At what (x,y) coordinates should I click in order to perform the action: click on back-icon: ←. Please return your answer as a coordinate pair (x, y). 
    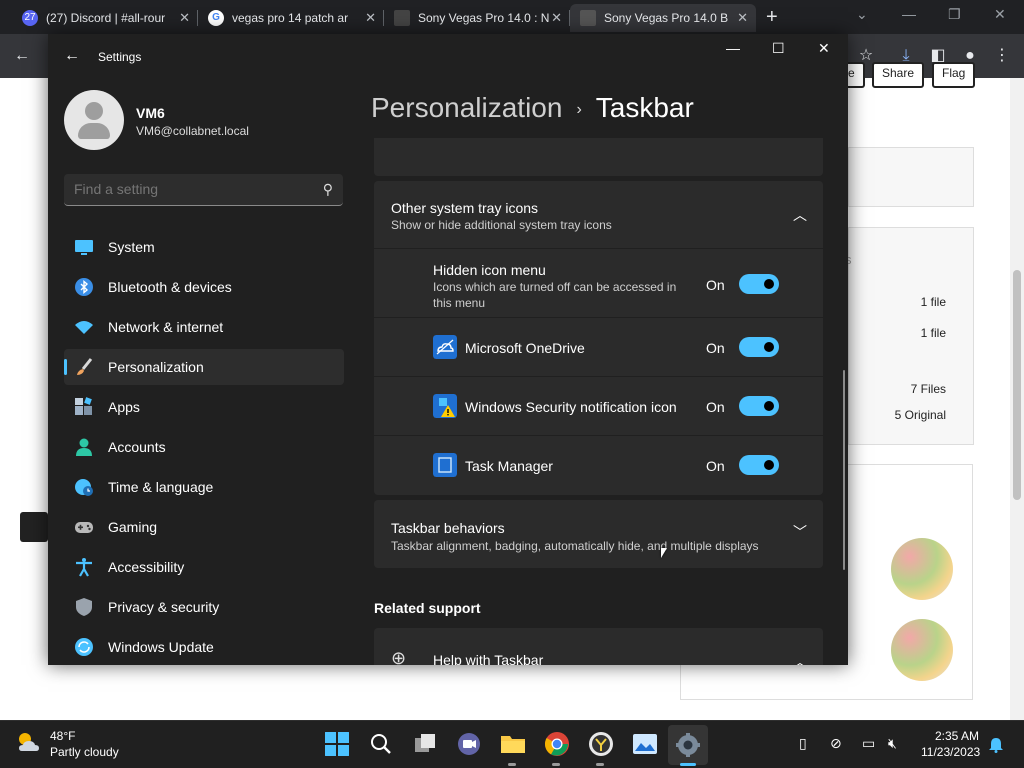
    Looking at the image, I should click on (22, 56).